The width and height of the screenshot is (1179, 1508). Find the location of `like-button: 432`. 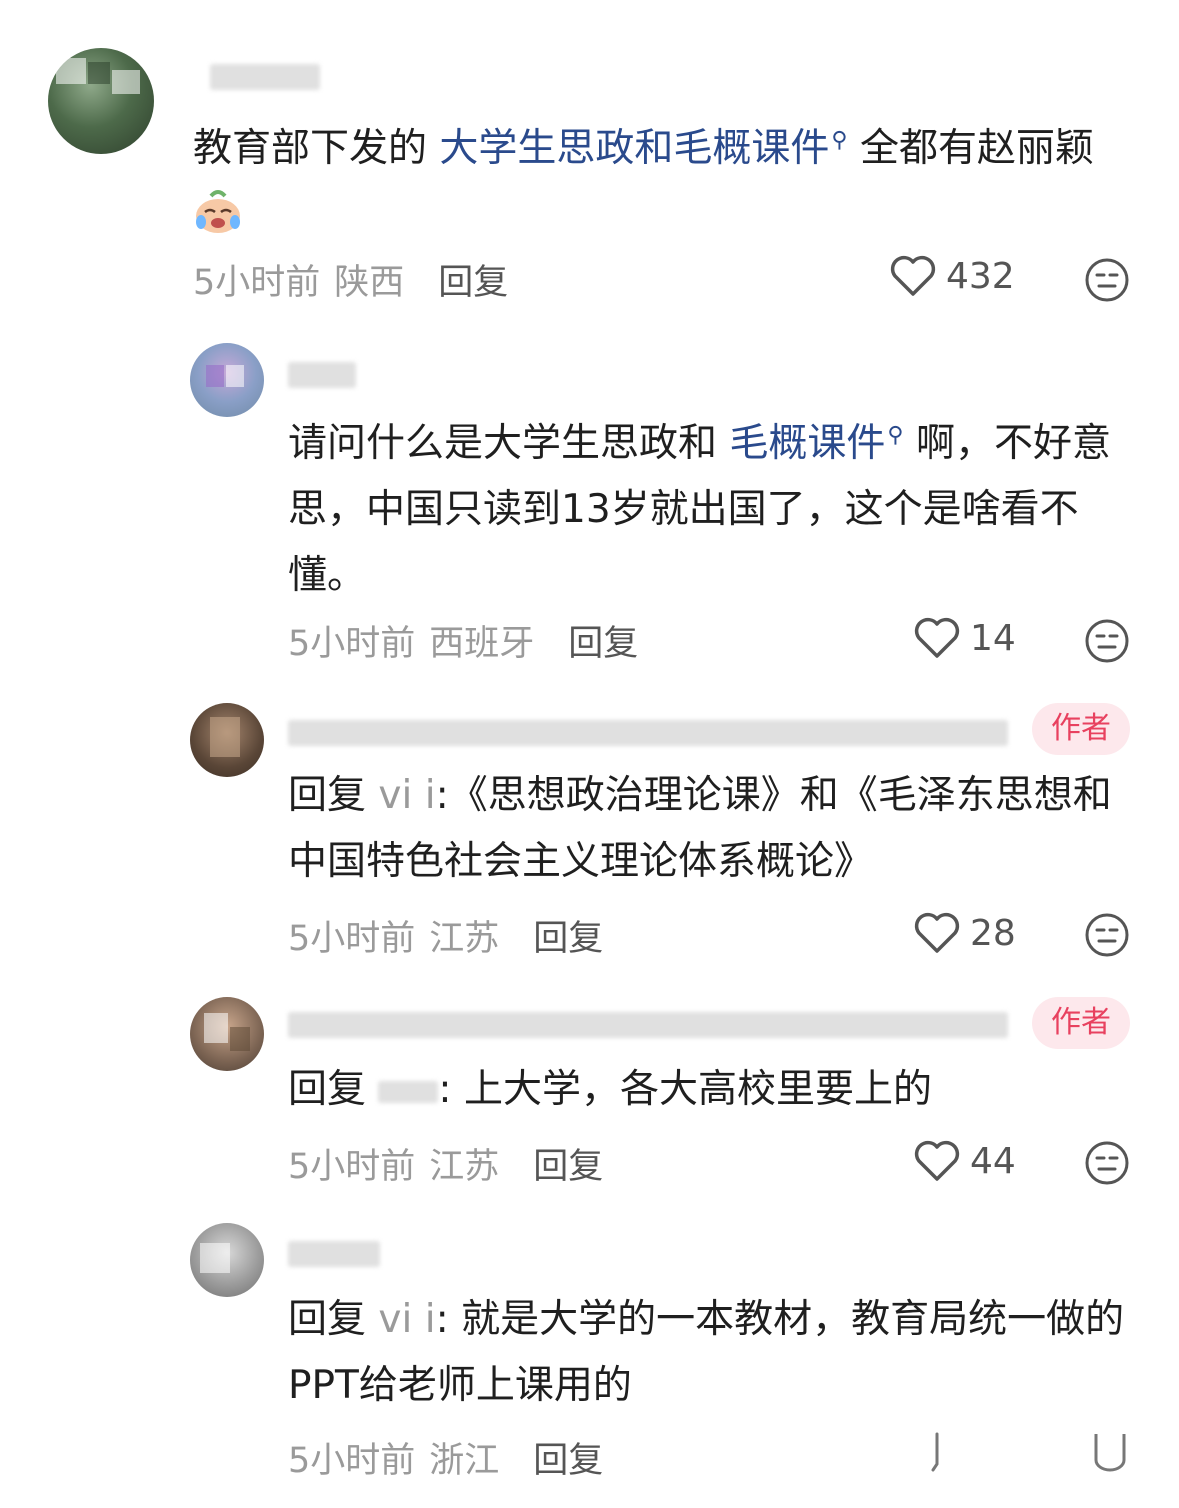

like-button: 432 is located at coordinates (952, 276).